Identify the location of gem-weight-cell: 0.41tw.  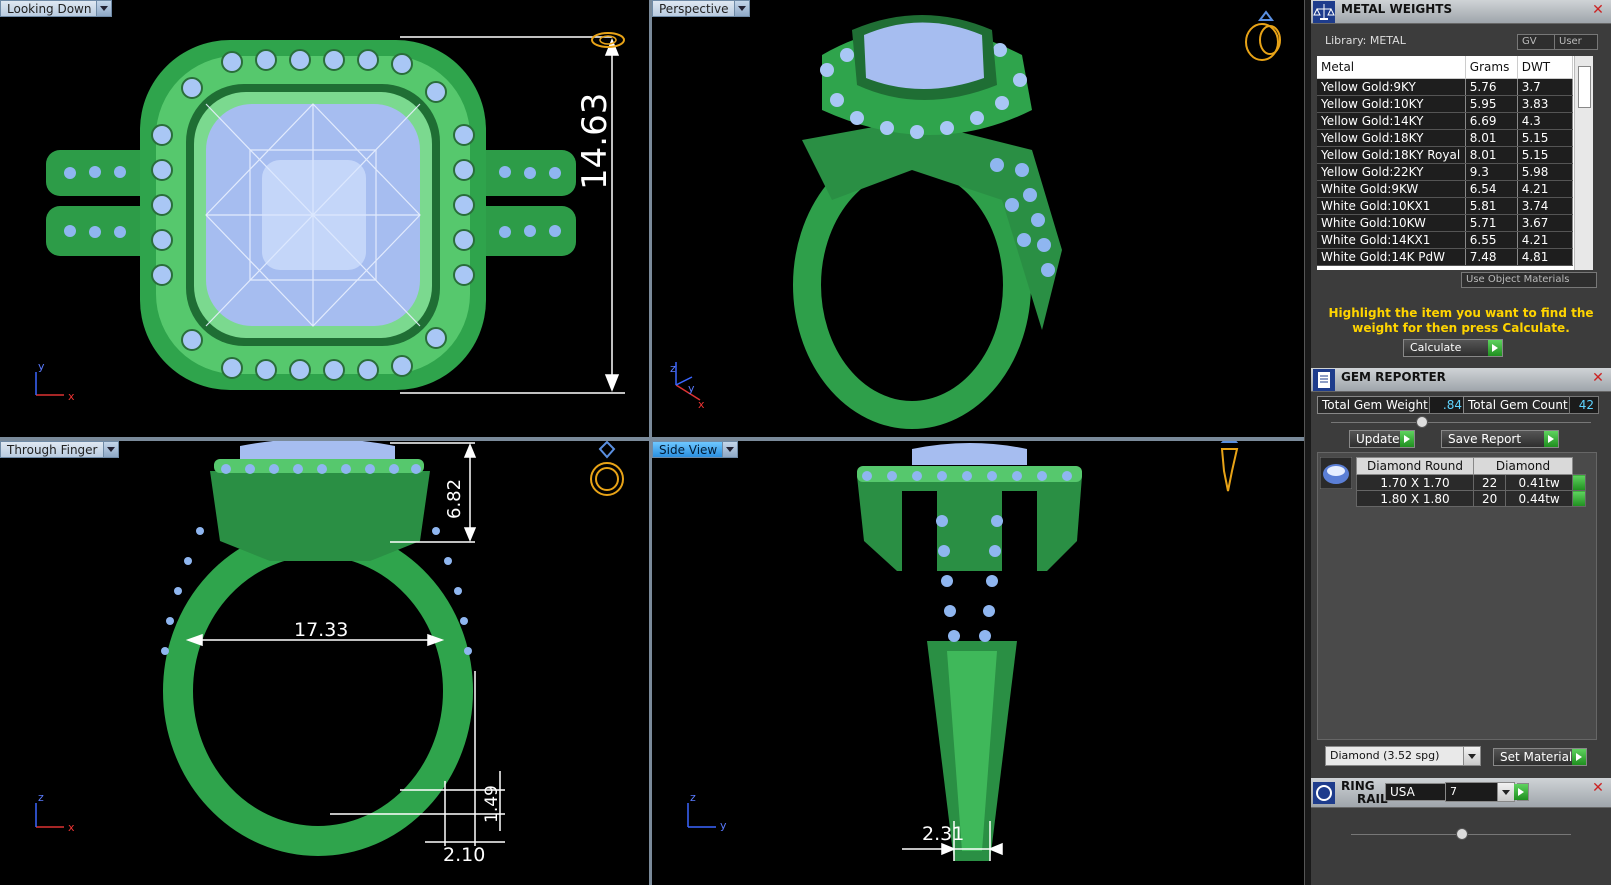
(1539, 482).